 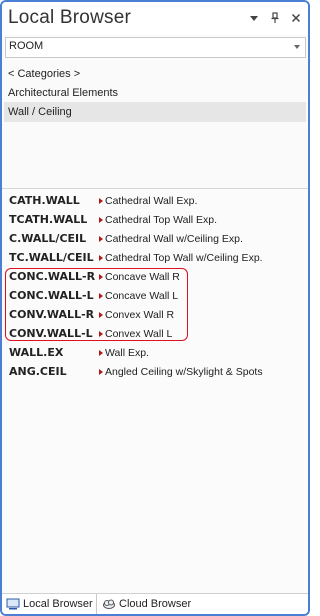 What do you see at coordinates (155, 74) in the screenshot?
I see `category-item-all: < Categories >` at bounding box center [155, 74].